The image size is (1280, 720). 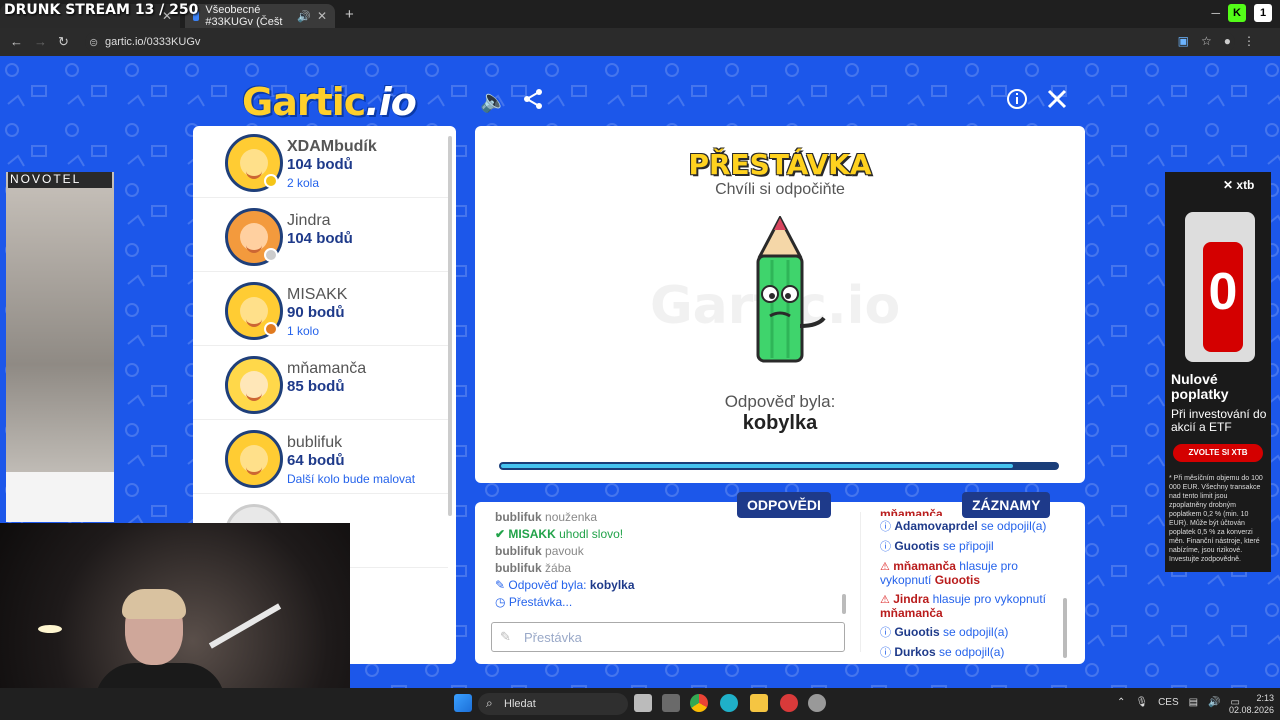 What do you see at coordinates (500, 534) in the screenshot?
I see `check-icon: ✔` at bounding box center [500, 534].